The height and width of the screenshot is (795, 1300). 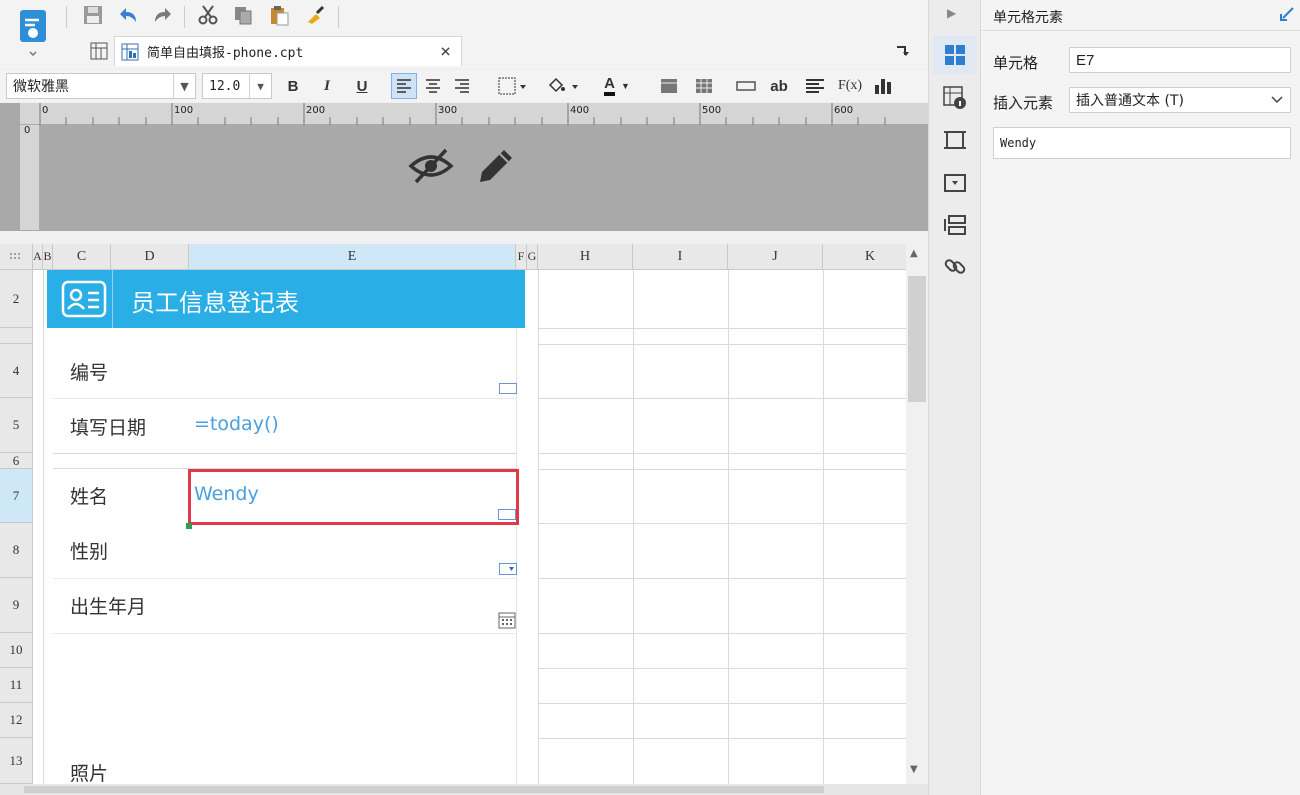 What do you see at coordinates (128, 15) in the screenshot?
I see `undo-icon` at bounding box center [128, 15].